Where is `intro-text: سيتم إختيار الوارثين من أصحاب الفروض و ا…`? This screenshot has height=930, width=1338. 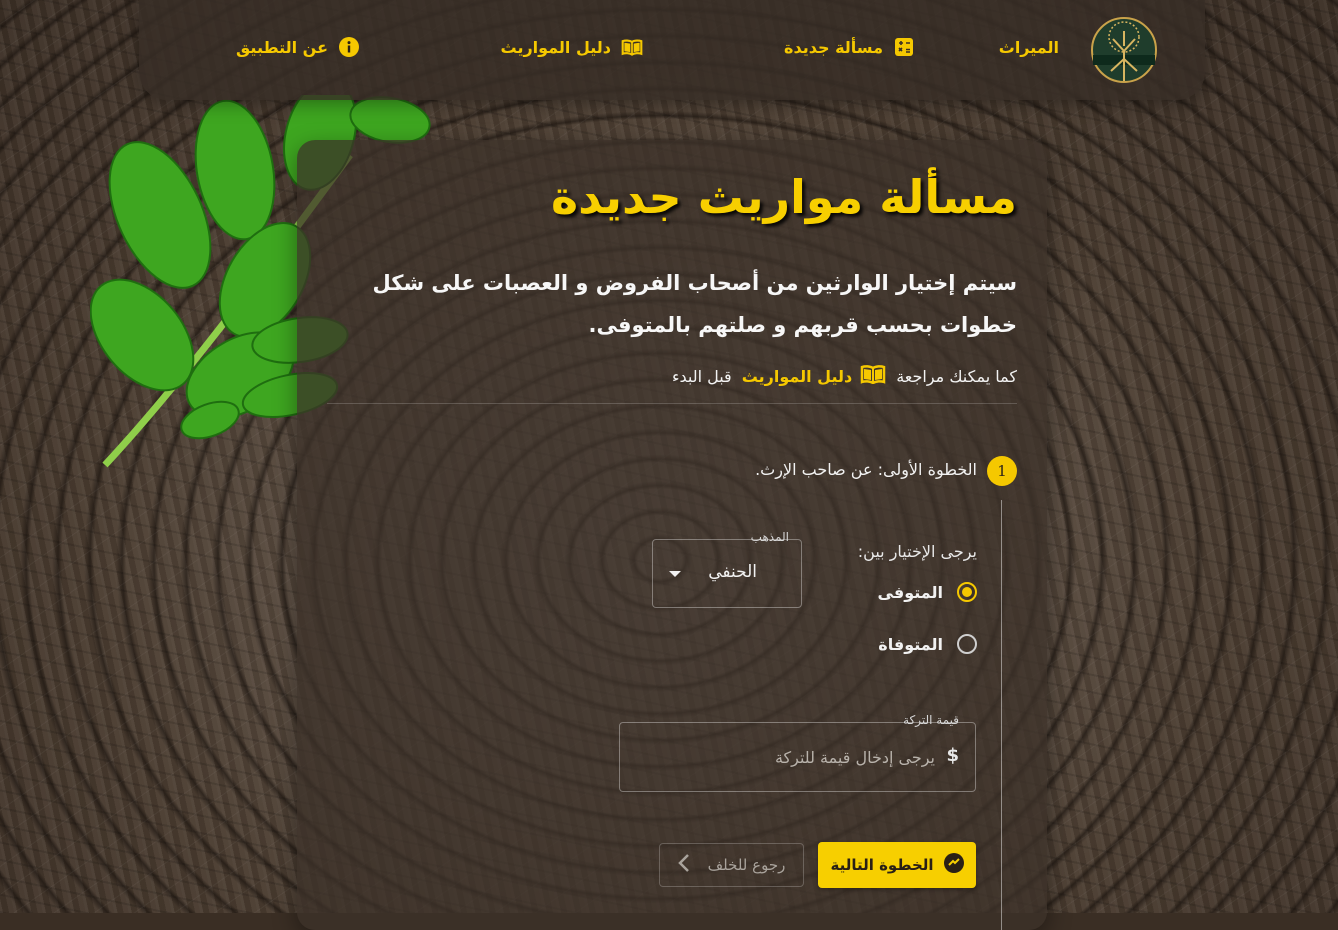 intro-text: سيتم إختيار الوارثين من أصحاب الفروض و ا… is located at coordinates (695, 304).